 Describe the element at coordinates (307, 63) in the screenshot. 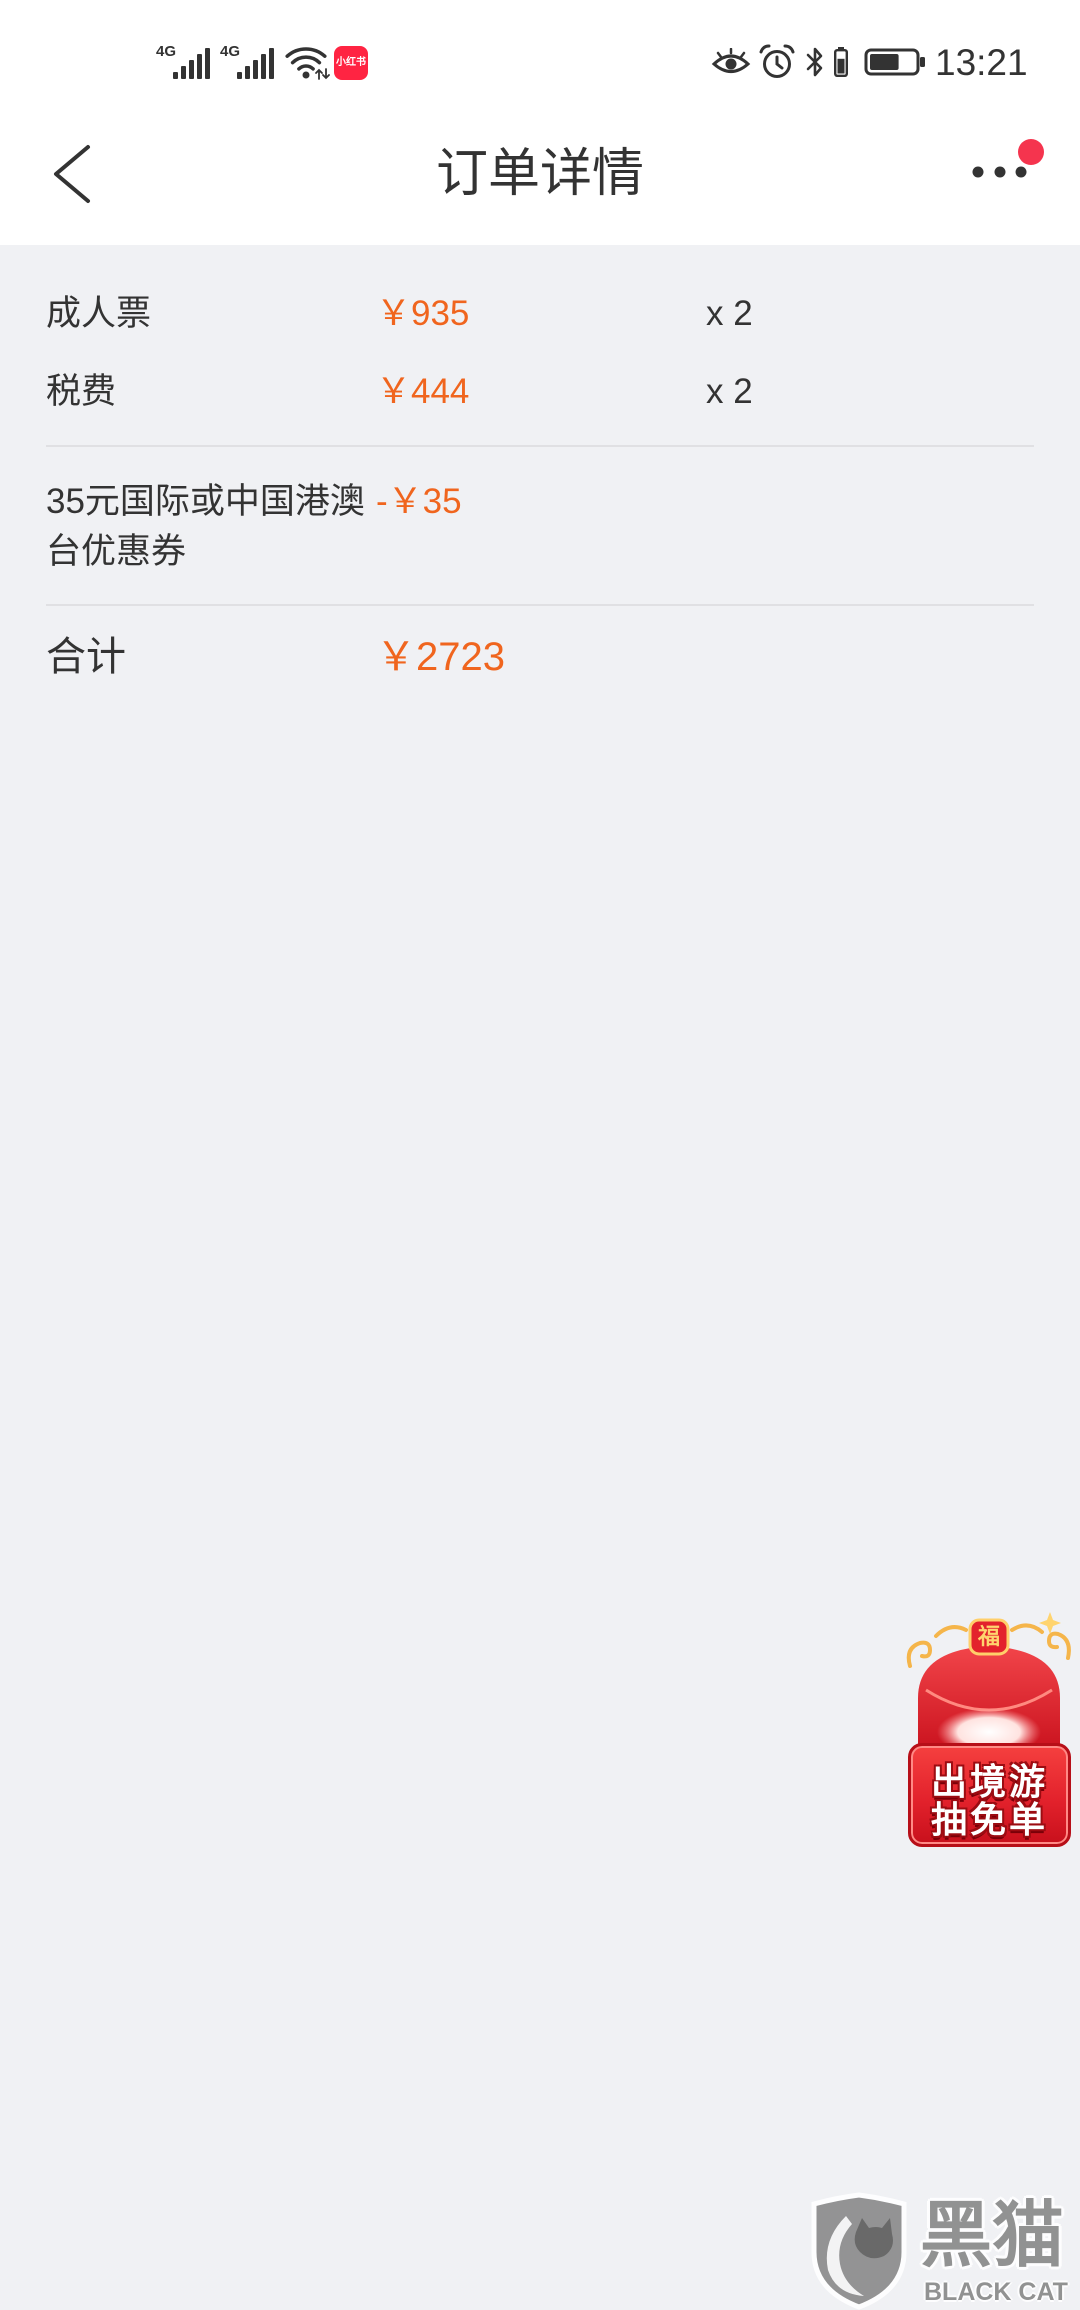

I see `wifi-icon` at that location.